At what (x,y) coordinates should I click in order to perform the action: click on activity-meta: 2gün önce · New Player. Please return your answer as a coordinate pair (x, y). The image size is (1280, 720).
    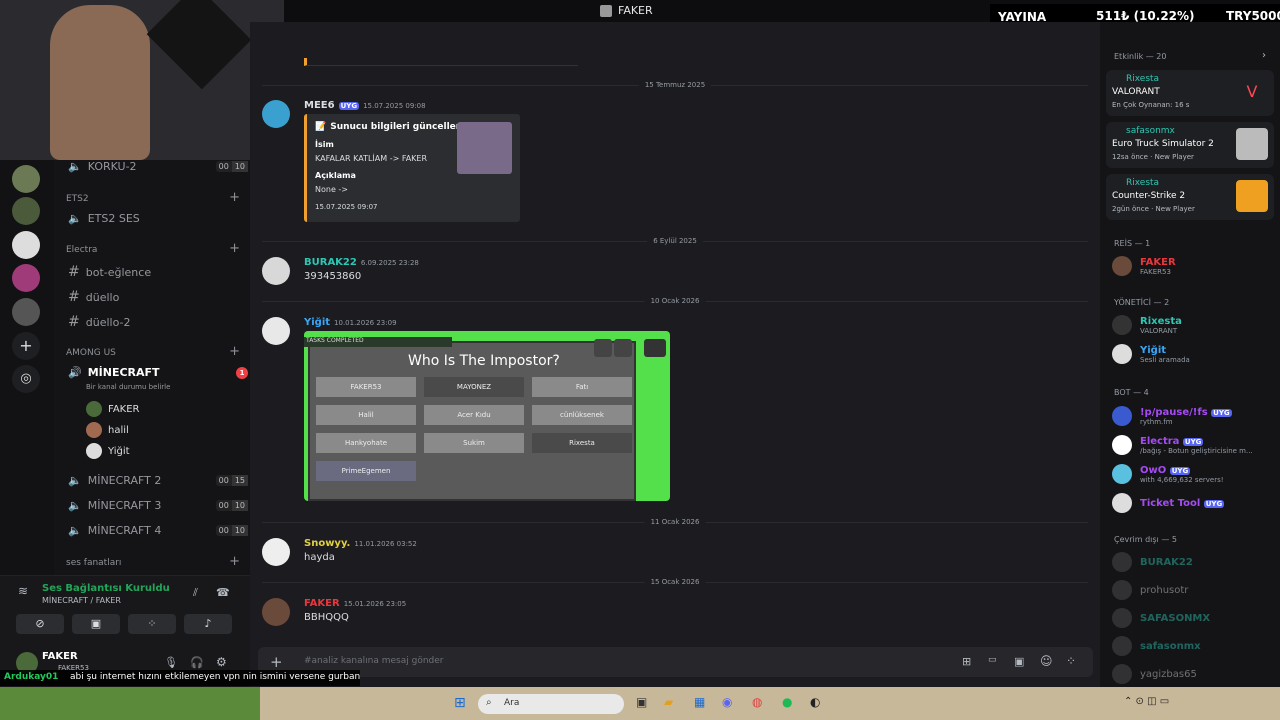
    Looking at the image, I should click on (1153, 209).